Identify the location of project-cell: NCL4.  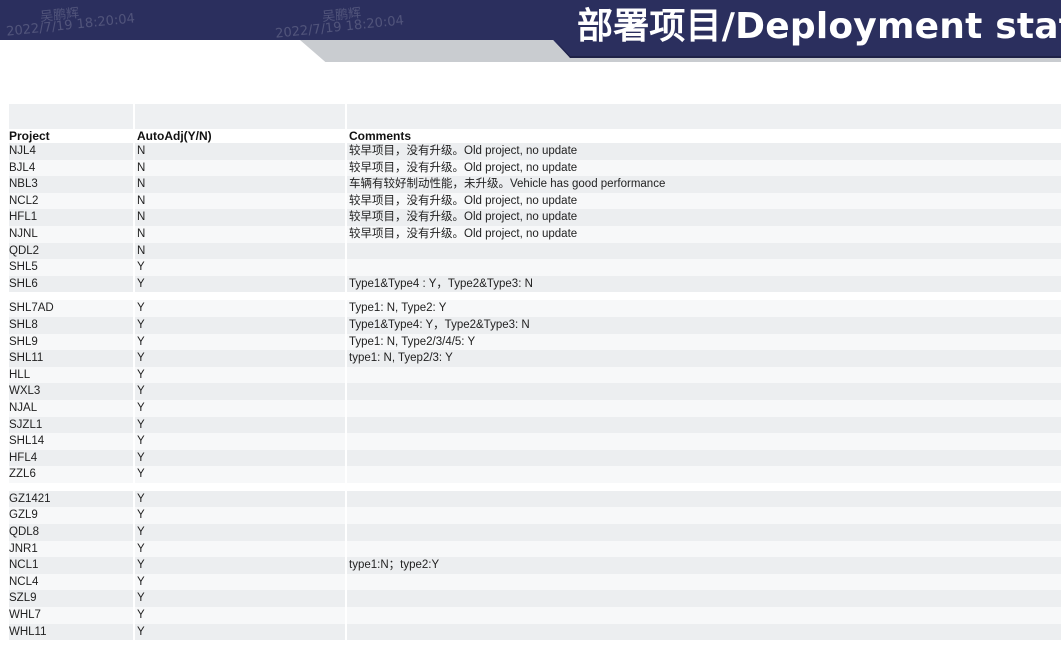
(71, 582).